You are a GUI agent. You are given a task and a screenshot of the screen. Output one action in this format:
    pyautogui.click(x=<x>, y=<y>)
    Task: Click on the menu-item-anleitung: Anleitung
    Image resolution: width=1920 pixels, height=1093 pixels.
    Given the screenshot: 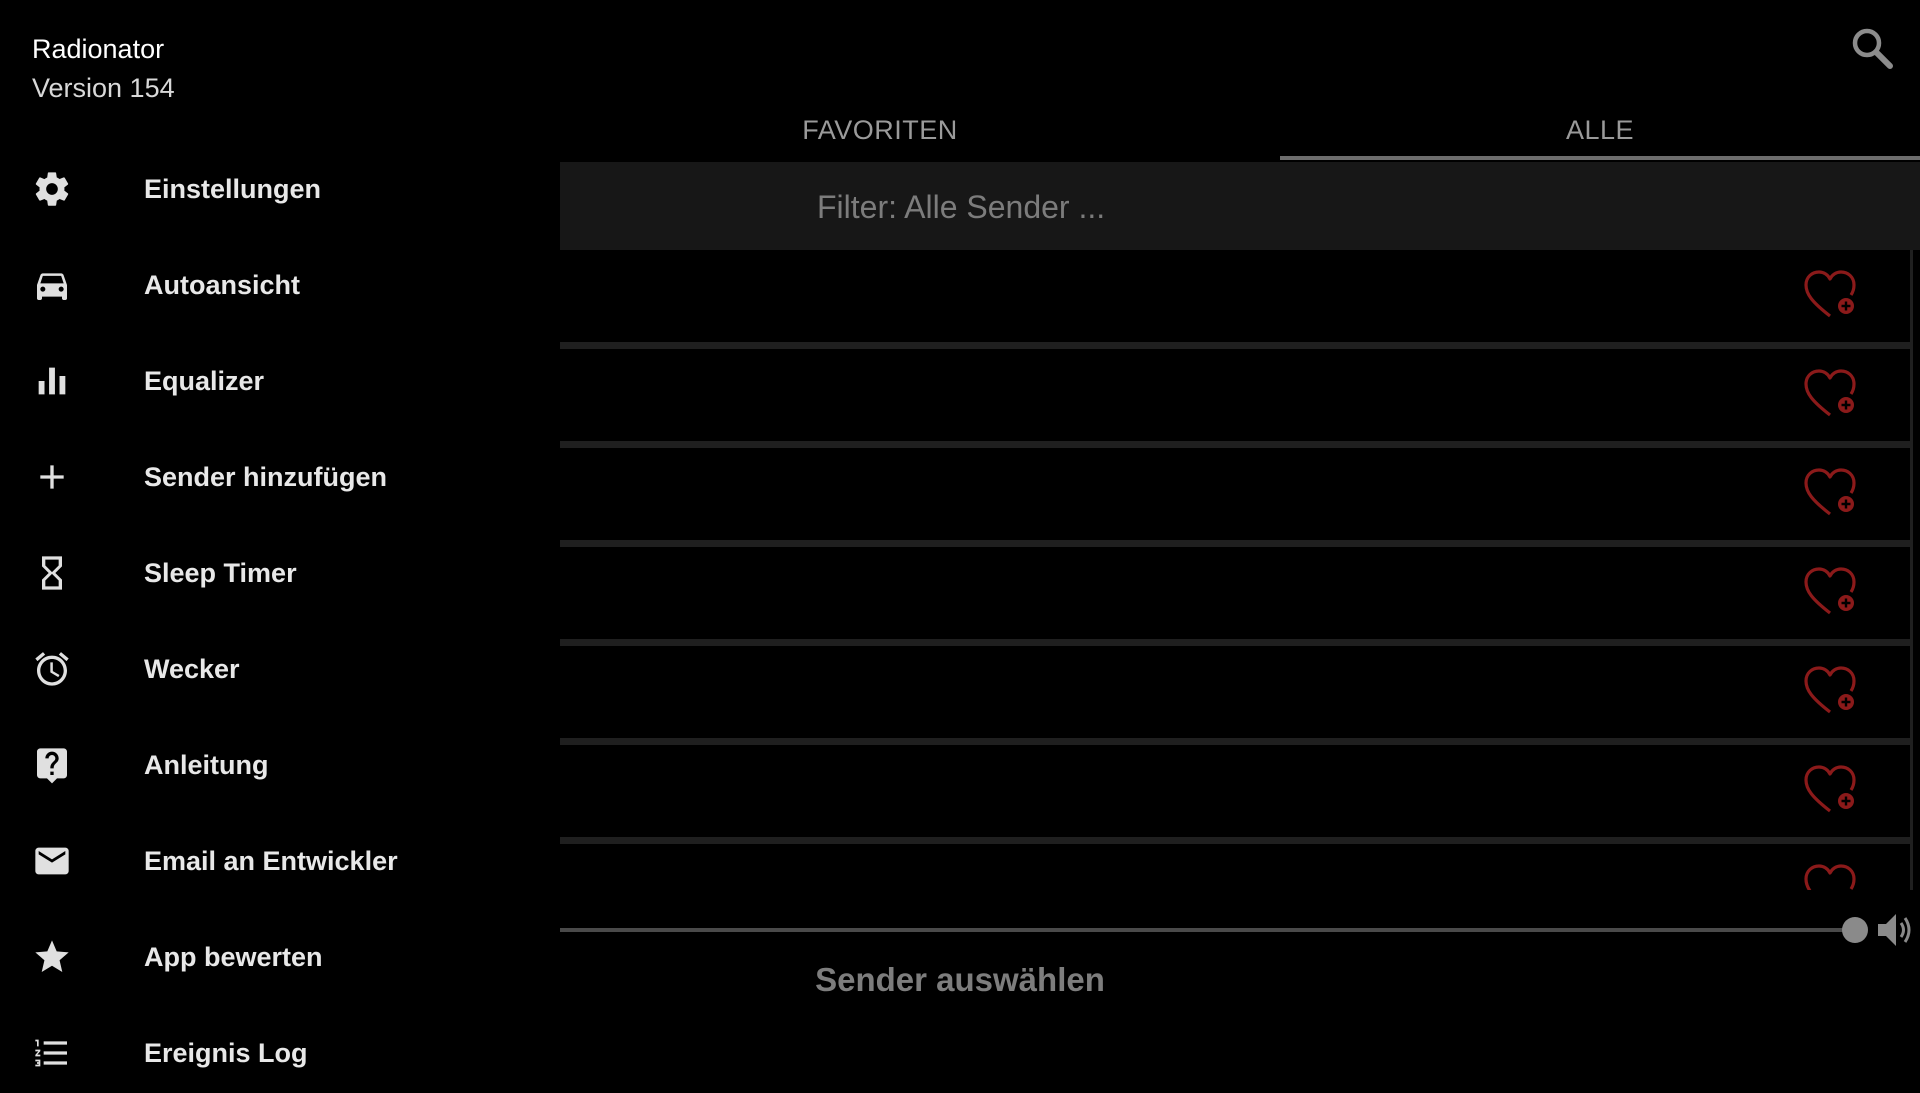 What is the action you would take?
    pyautogui.click(x=220, y=765)
    